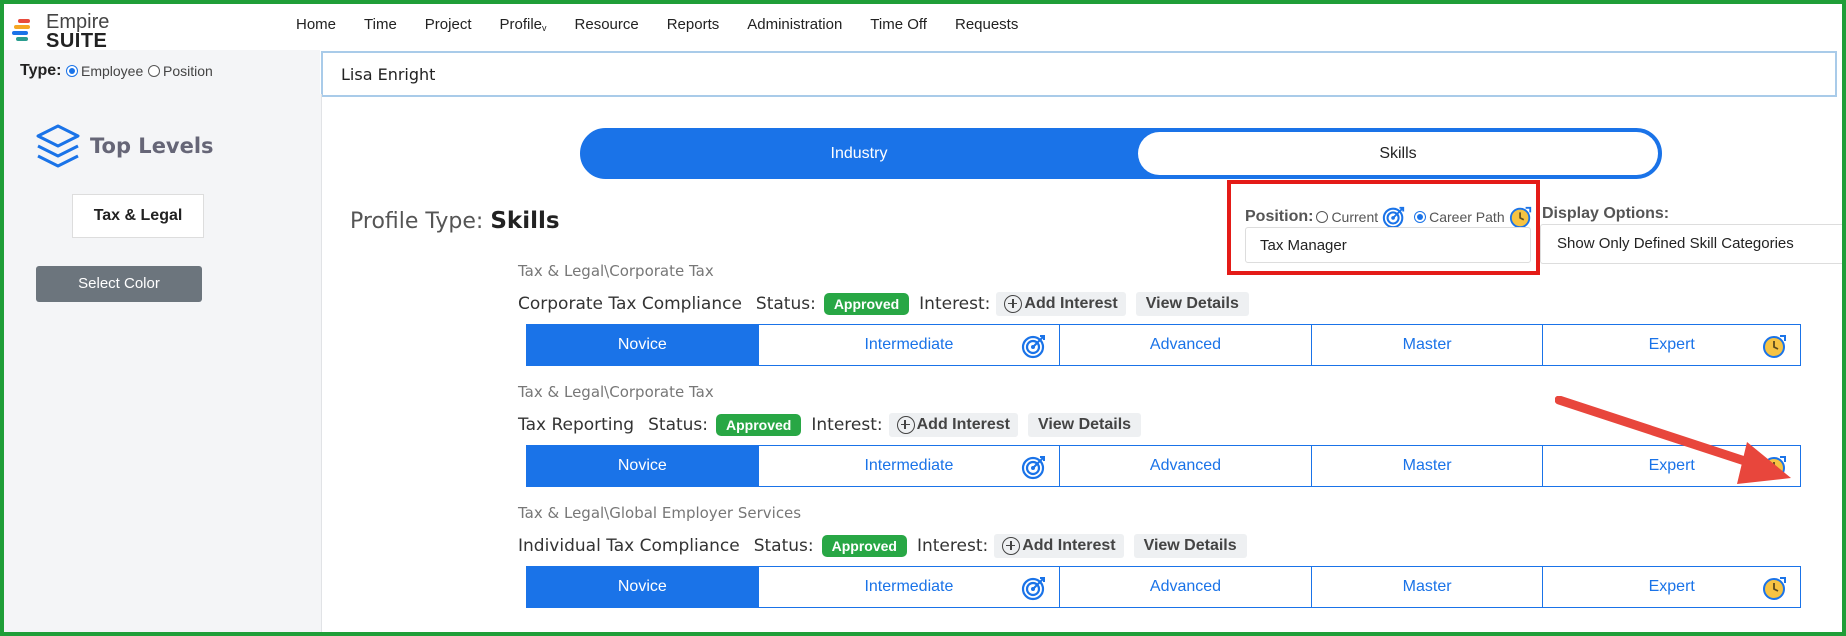 This screenshot has width=1846, height=636. What do you see at coordinates (1388, 245) in the screenshot?
I see `position-input: Tax Manager` at bounding box center [1388, 245].